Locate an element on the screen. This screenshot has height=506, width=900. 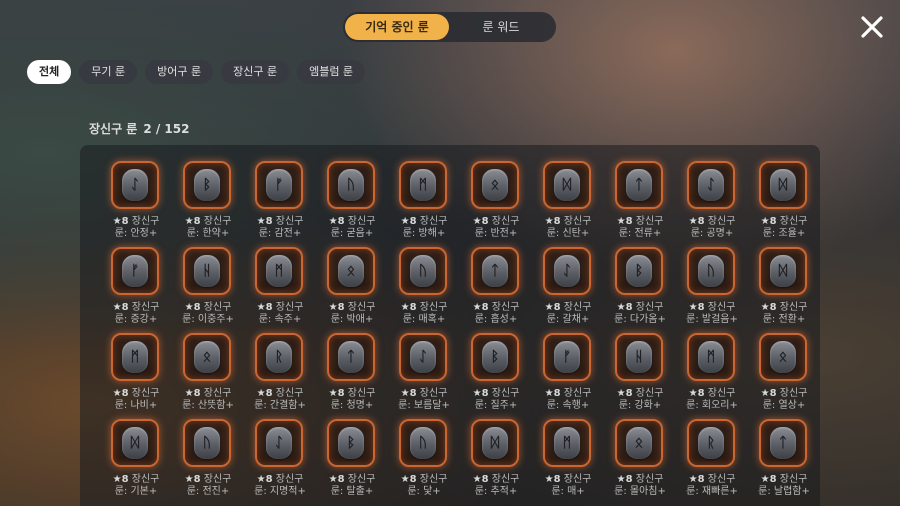
rune-item: ᛟ ★8 장신구 룬: 몰아침+ is located at coordinates (640, 461).